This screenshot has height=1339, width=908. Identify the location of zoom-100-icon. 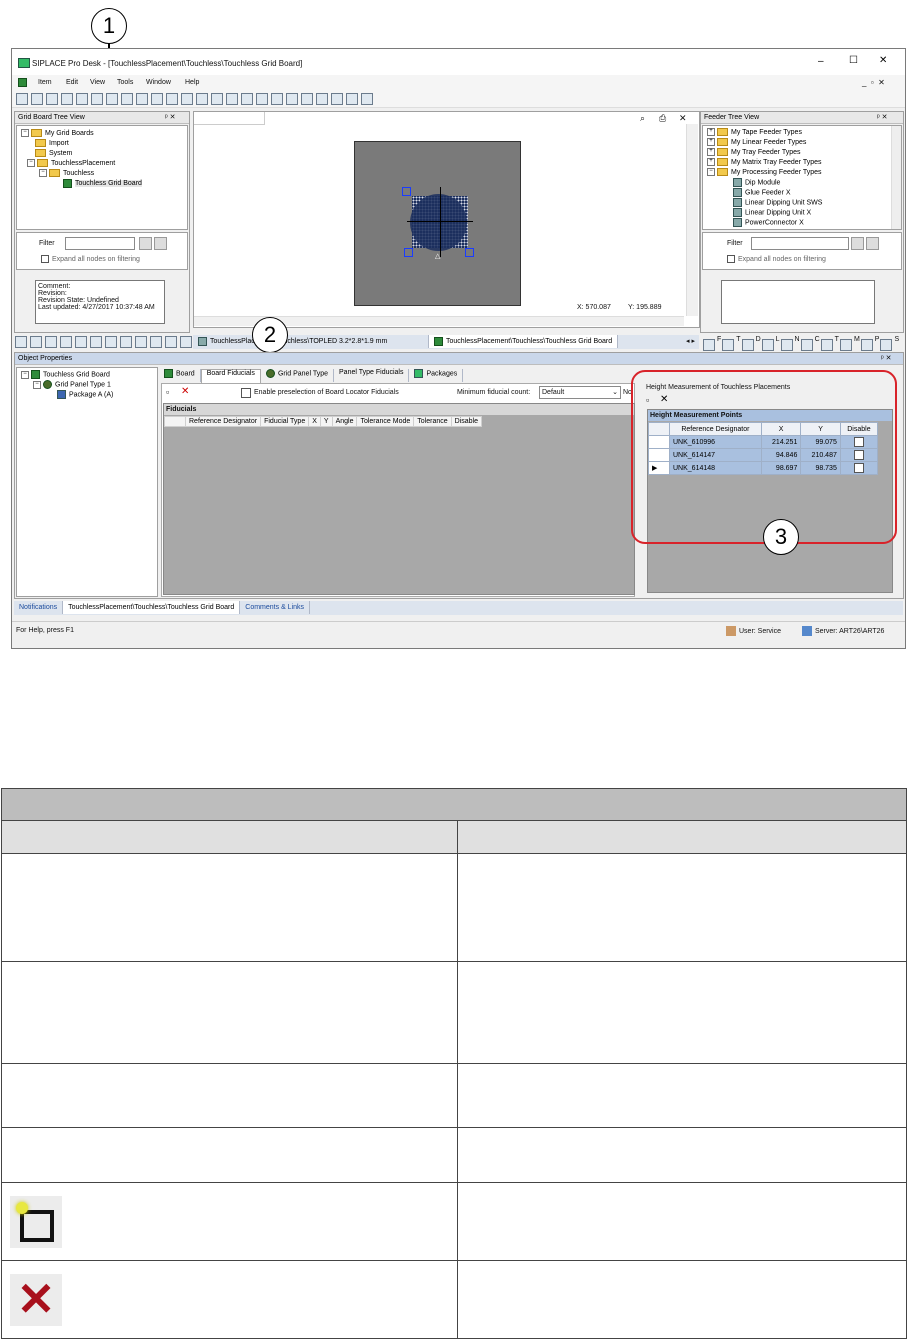
(277, 99).